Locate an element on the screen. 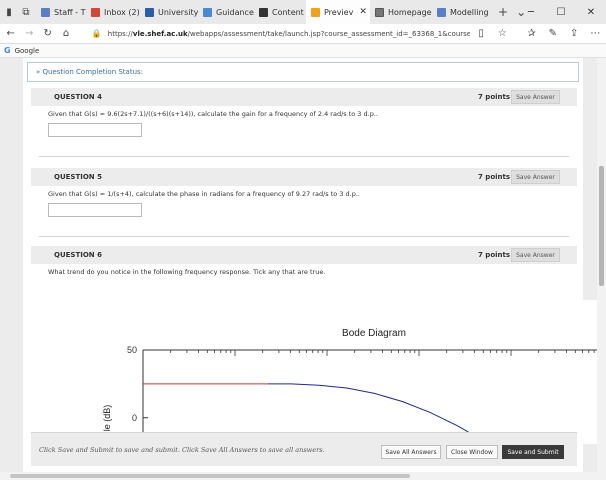  minimize-icon: ─ is located at coordinates (531, 12).